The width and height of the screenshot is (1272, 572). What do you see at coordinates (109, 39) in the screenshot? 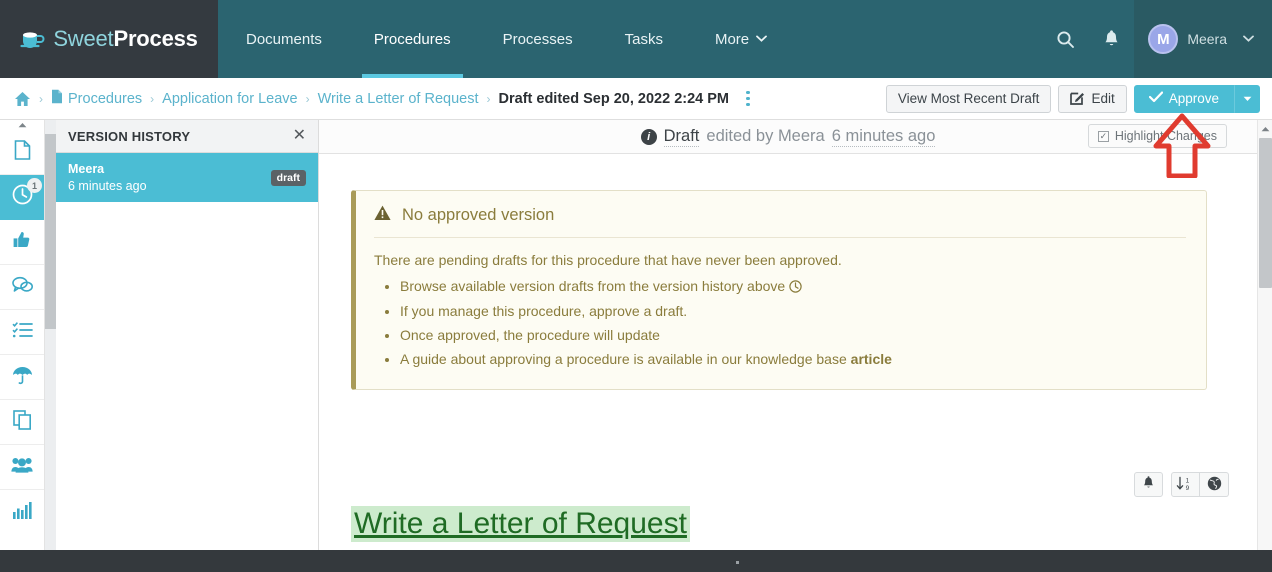
I see `brand-logo: SweetProcess` at bounding box center [109, 39].